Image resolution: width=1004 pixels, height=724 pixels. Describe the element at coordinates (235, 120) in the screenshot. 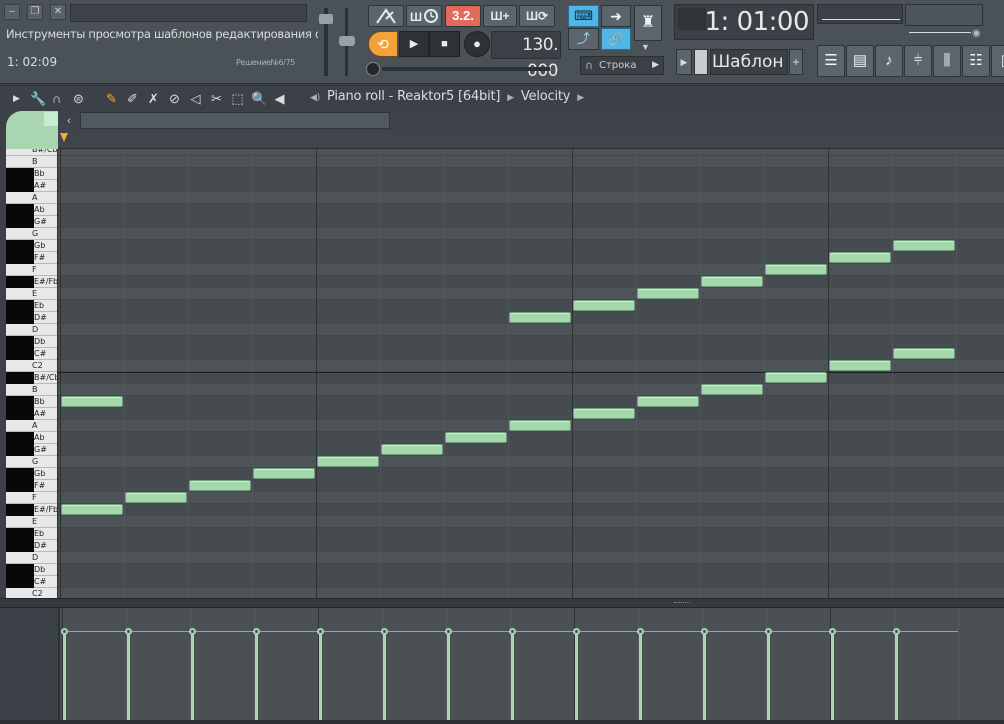

I see `scroll-thumb` at that location.